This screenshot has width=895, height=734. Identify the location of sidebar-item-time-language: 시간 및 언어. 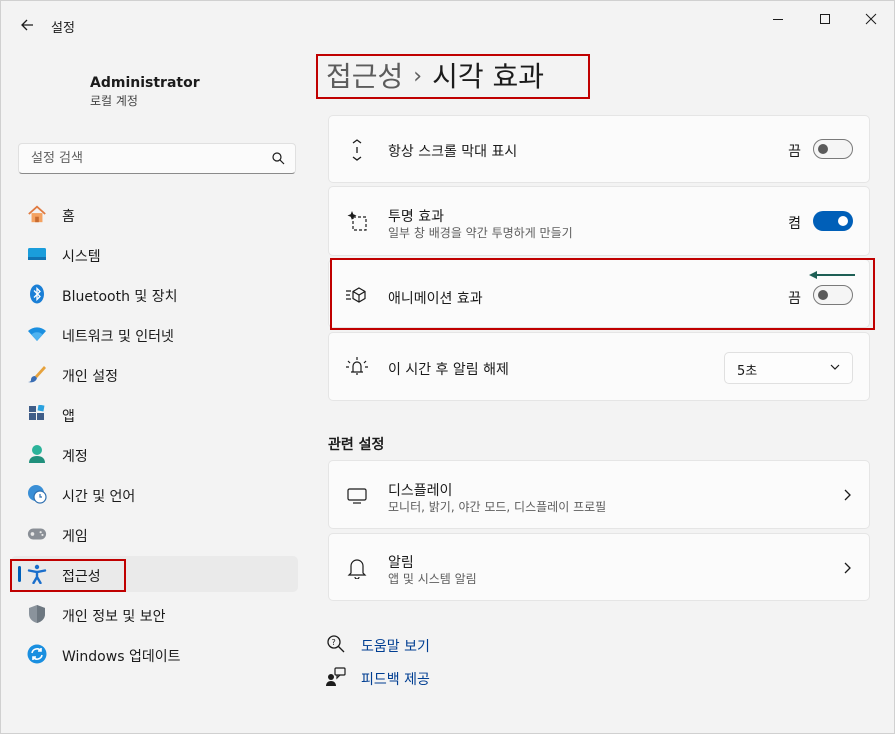
(154, 494).